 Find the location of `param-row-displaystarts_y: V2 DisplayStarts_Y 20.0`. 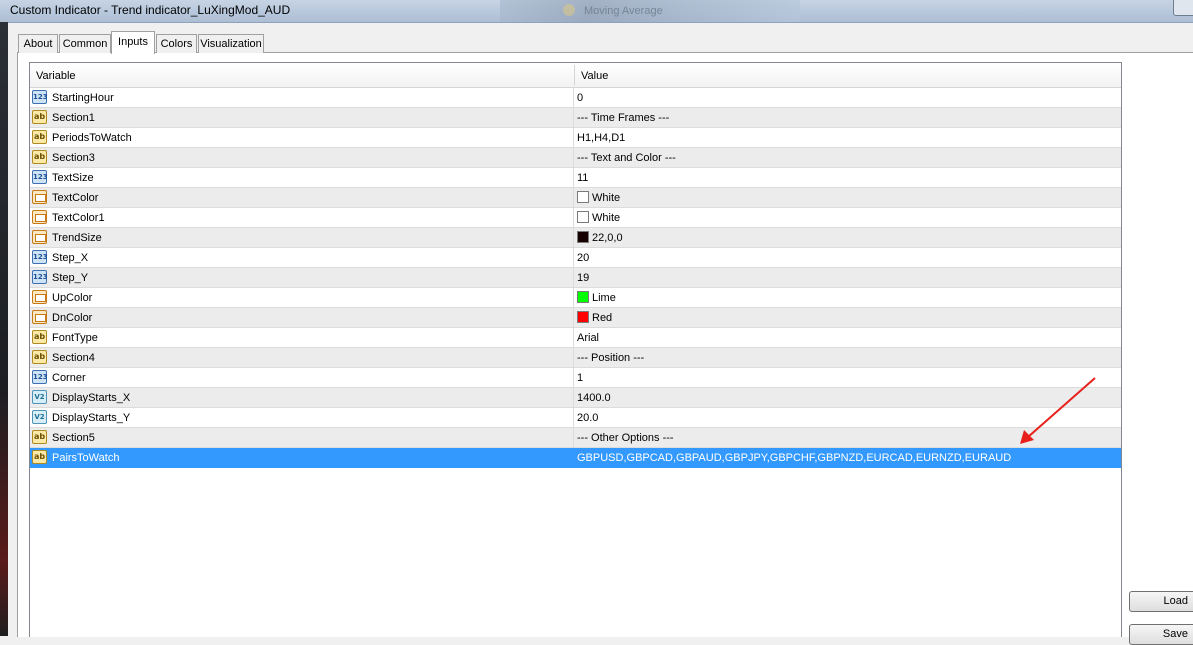

param-row-displaystarts_y: V2 DisplayStarts_Y 20.0 is located at coordinates (575, 418).